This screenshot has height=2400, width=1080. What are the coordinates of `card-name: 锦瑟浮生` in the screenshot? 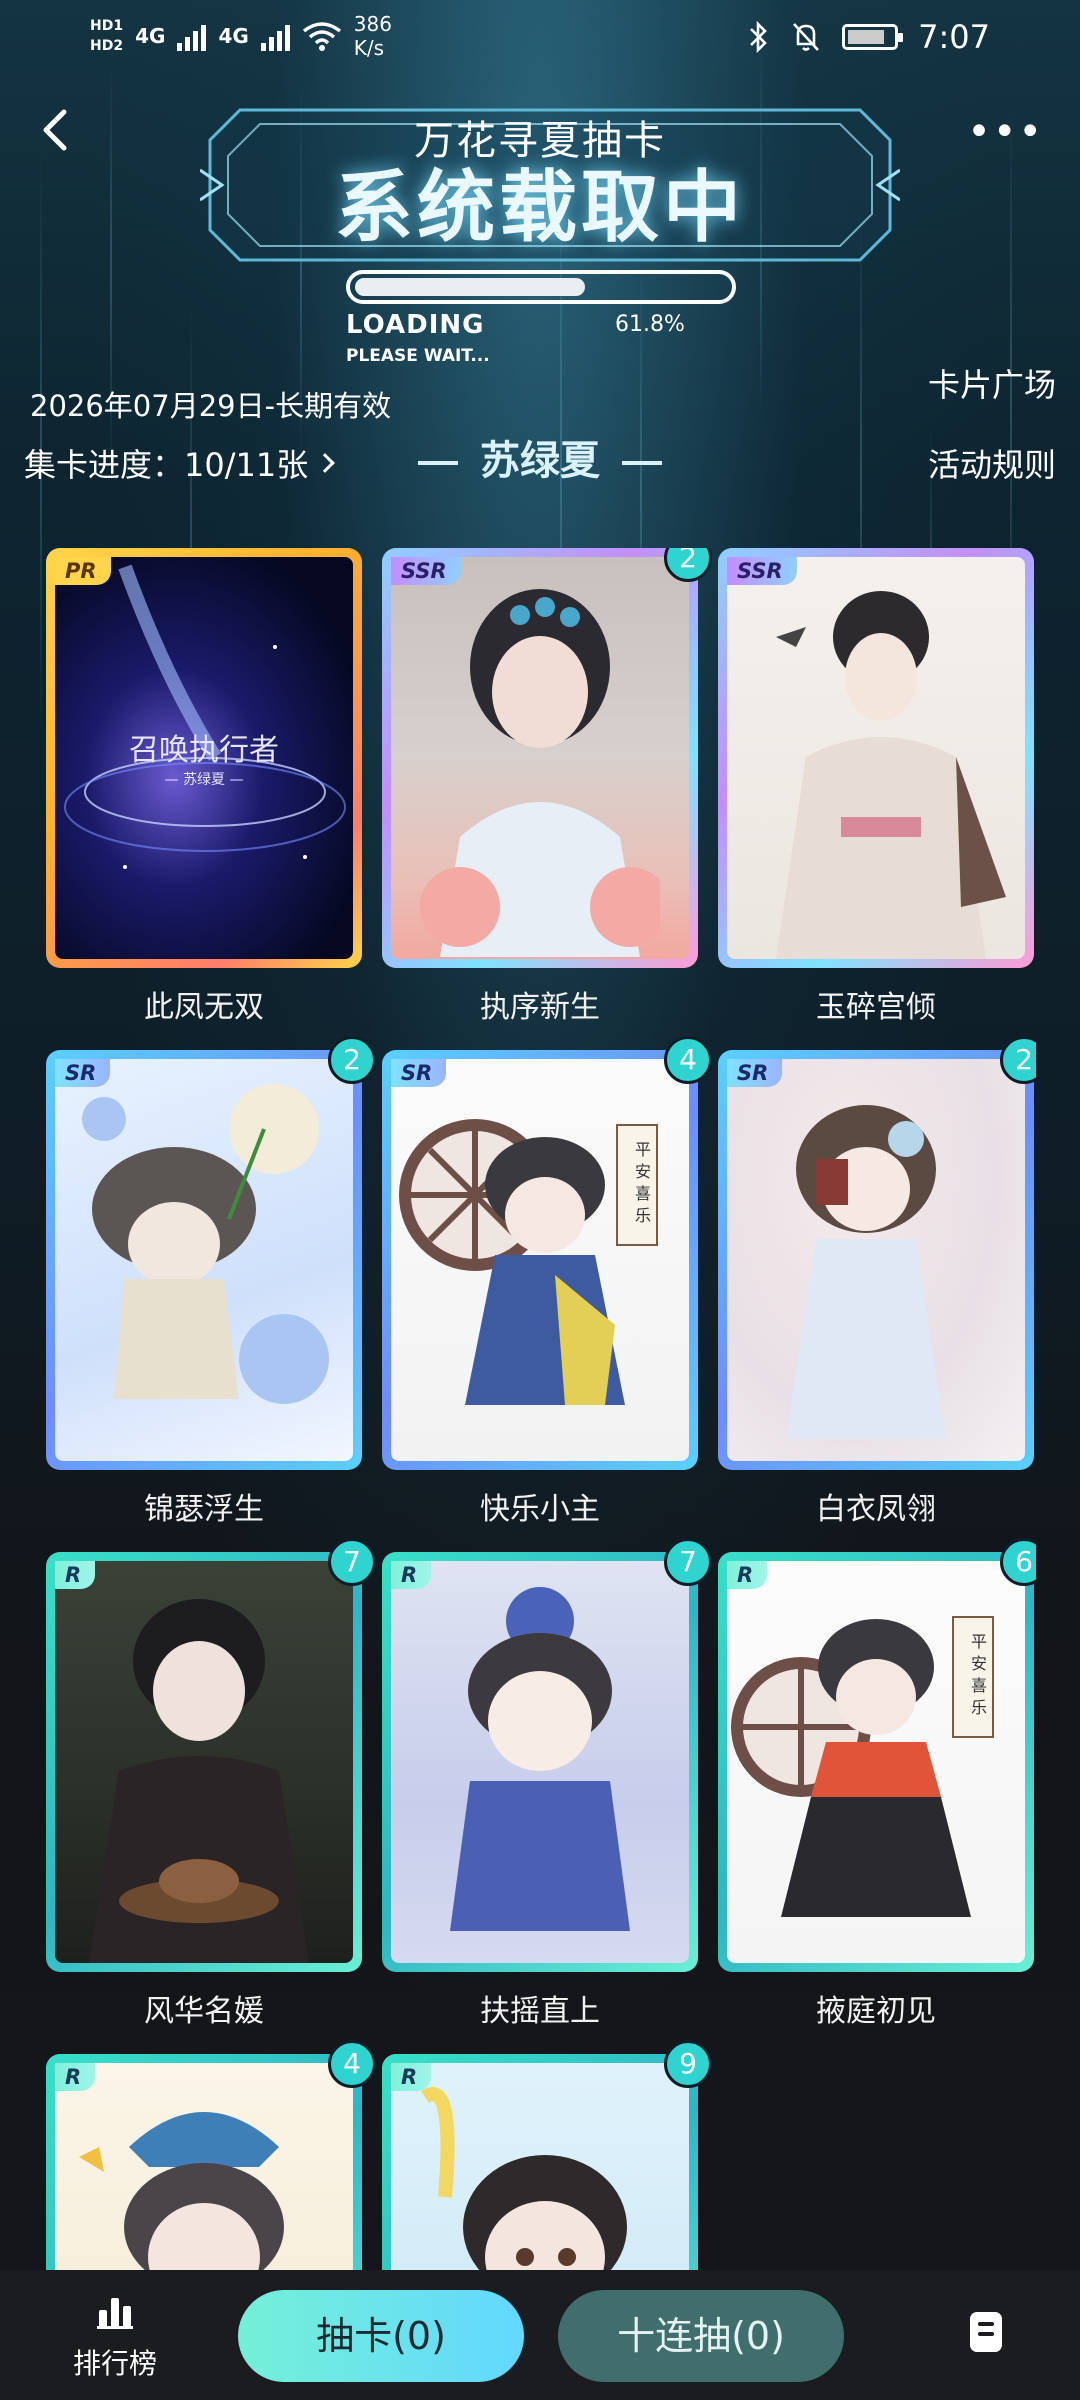 It's located at (204, 1509).